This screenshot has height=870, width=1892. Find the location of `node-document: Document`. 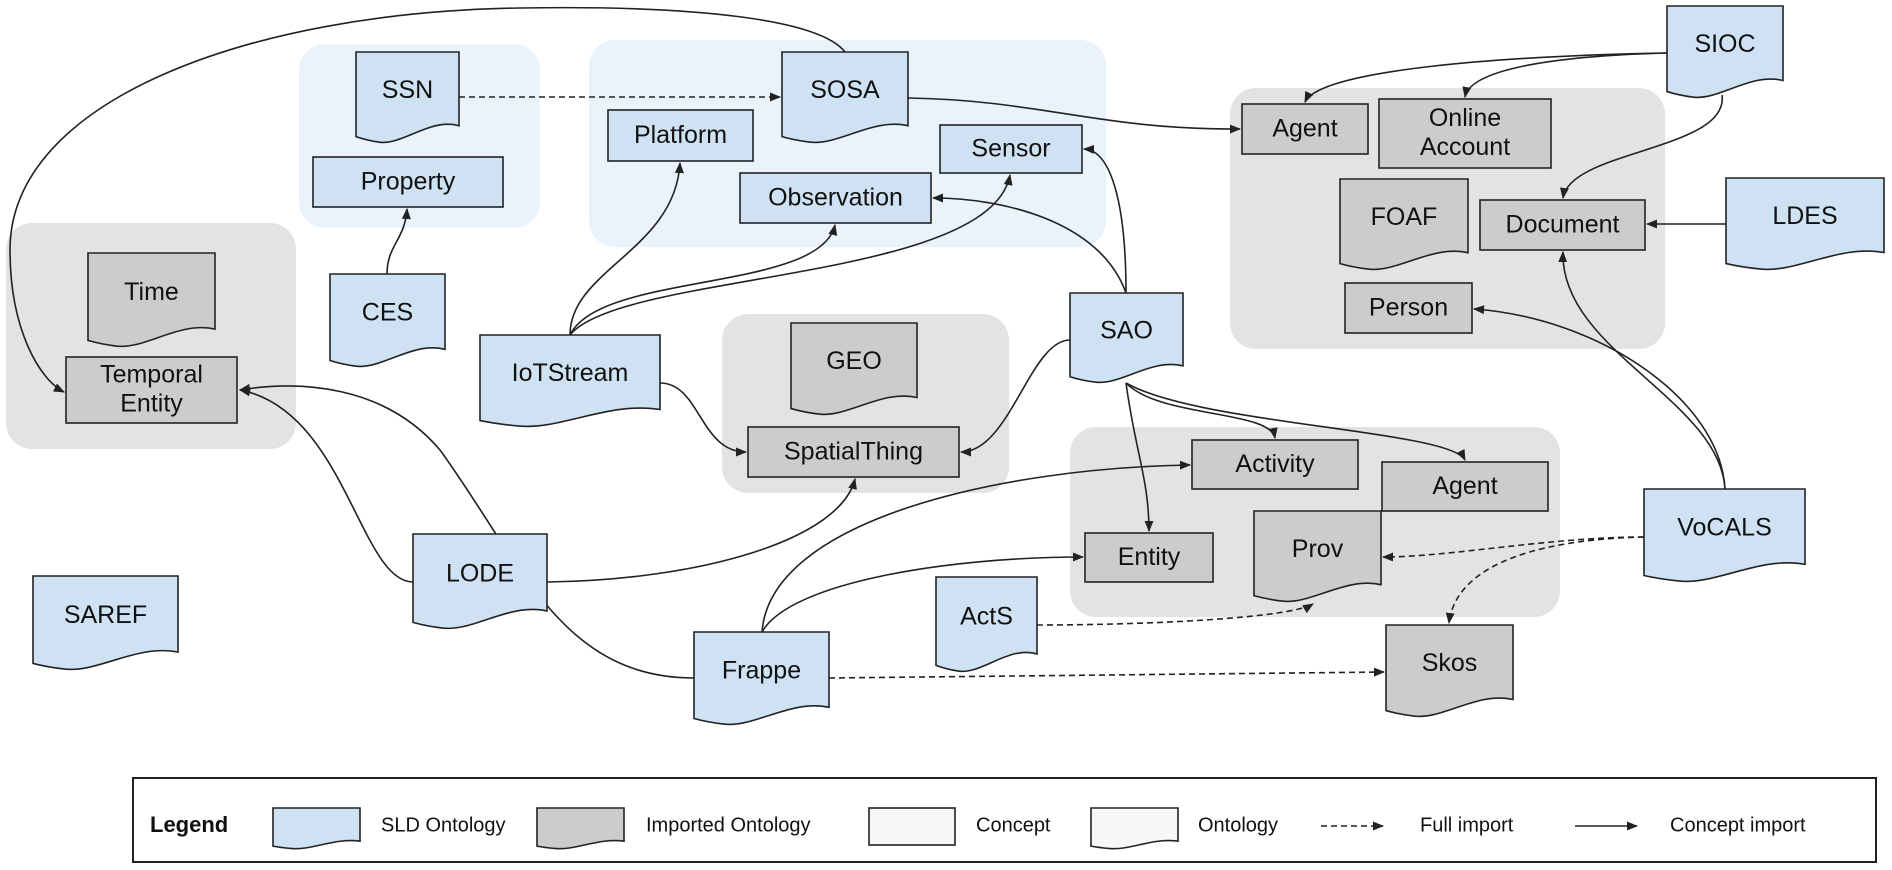

node-document: Document is located at coordinates (1562, 225).